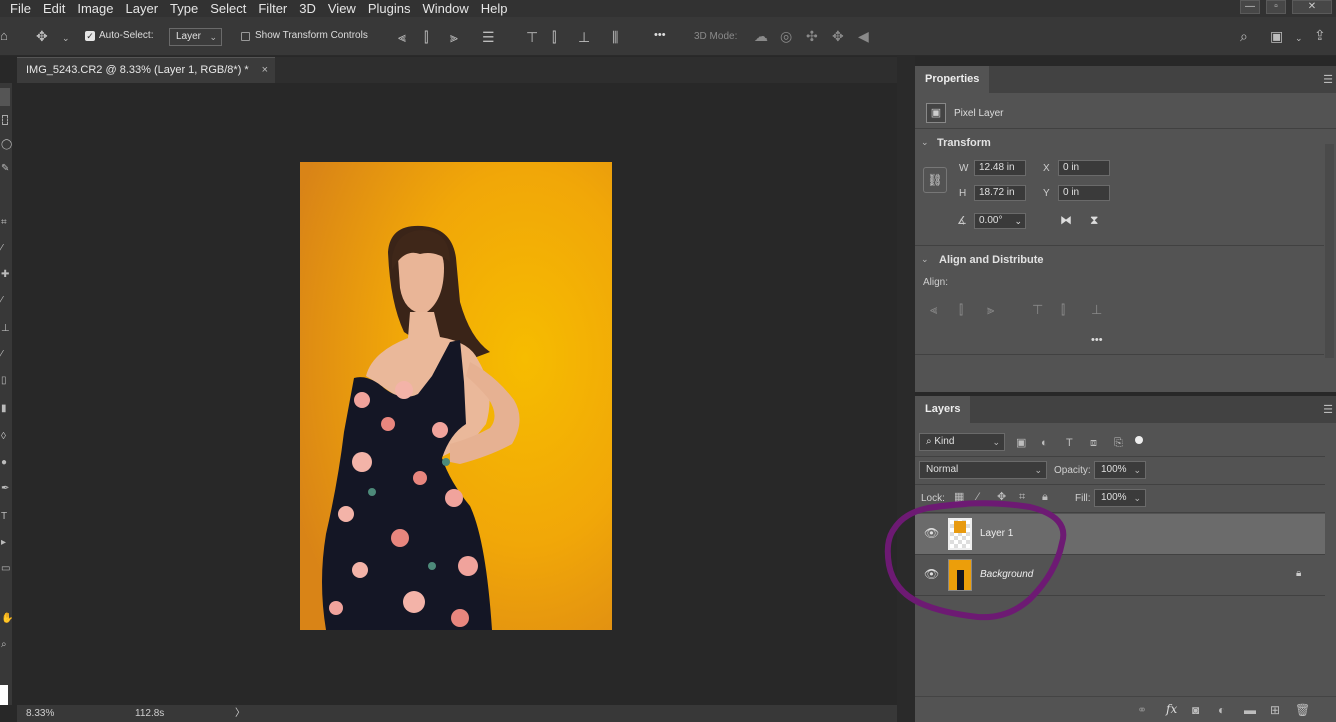  Describe the element at coordinates (5, 488) in the screenshot. I see `pen-tool-icon: ✒` at that location.